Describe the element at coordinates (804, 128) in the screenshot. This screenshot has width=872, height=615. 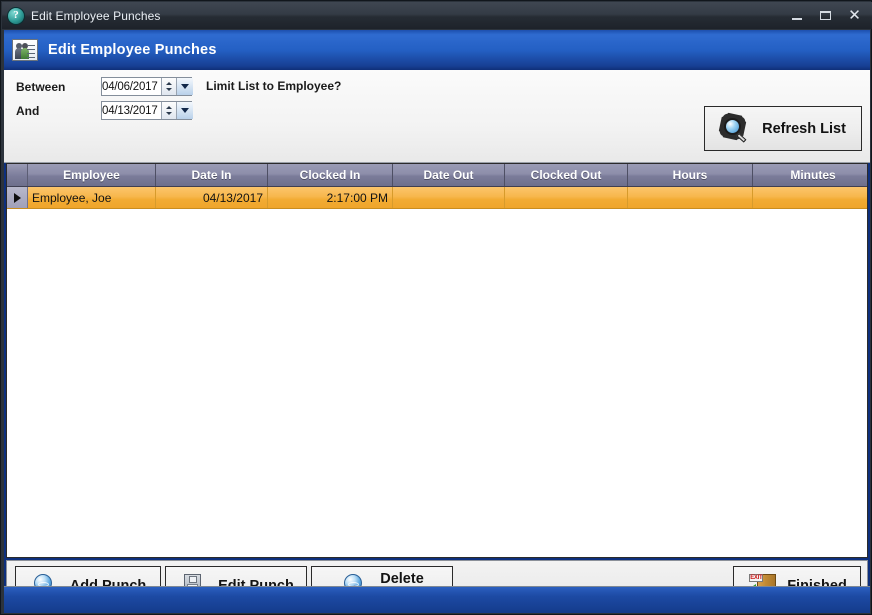
I see `refresh-list-label: Refresh List` at that location.